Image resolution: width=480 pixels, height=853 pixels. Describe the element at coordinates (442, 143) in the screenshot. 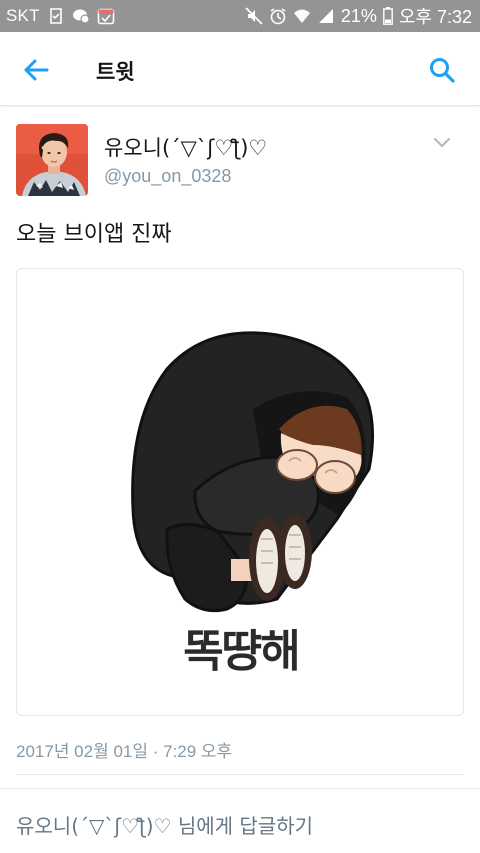

I see `chevron-down-icon` at that location.